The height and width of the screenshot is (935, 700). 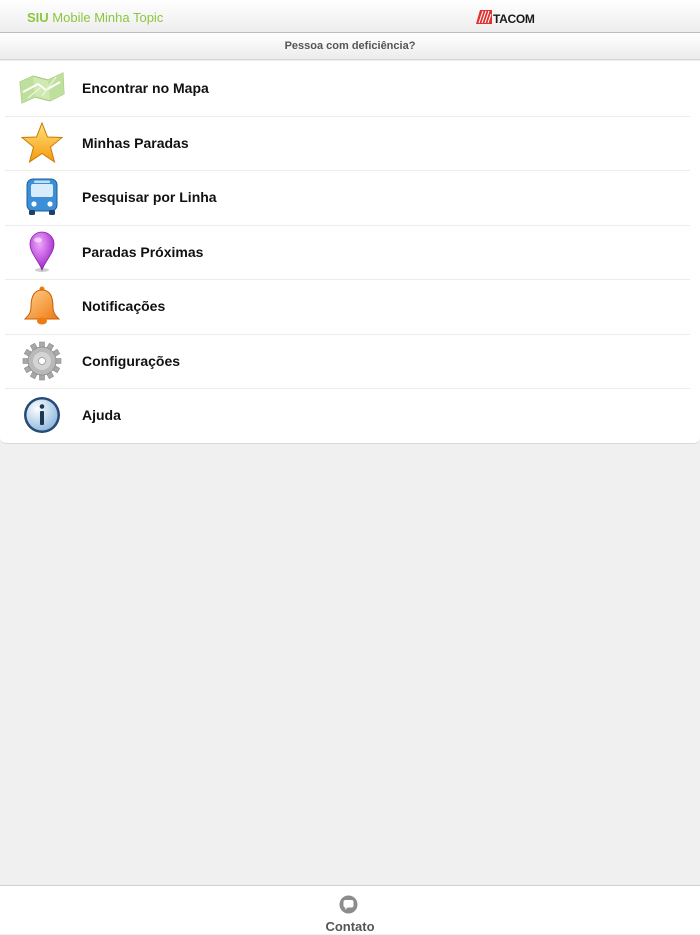 What do you see at coordinates (350, 415) in the screenshot?
I see `menu-item-help: Ajuda` at bounding box center [350, 415].